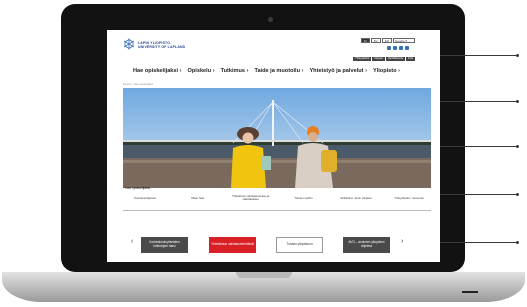  I want to click on twitter-icon, so click(395, 48).